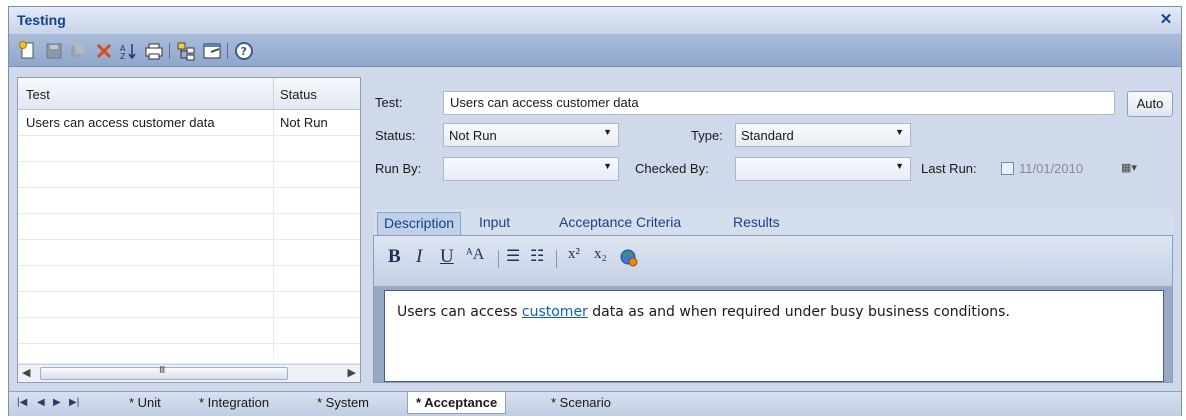  Describe the element at coordinates (823, 135) in the screenshot. I see `type-dropdown: Standard ▼` at that location.